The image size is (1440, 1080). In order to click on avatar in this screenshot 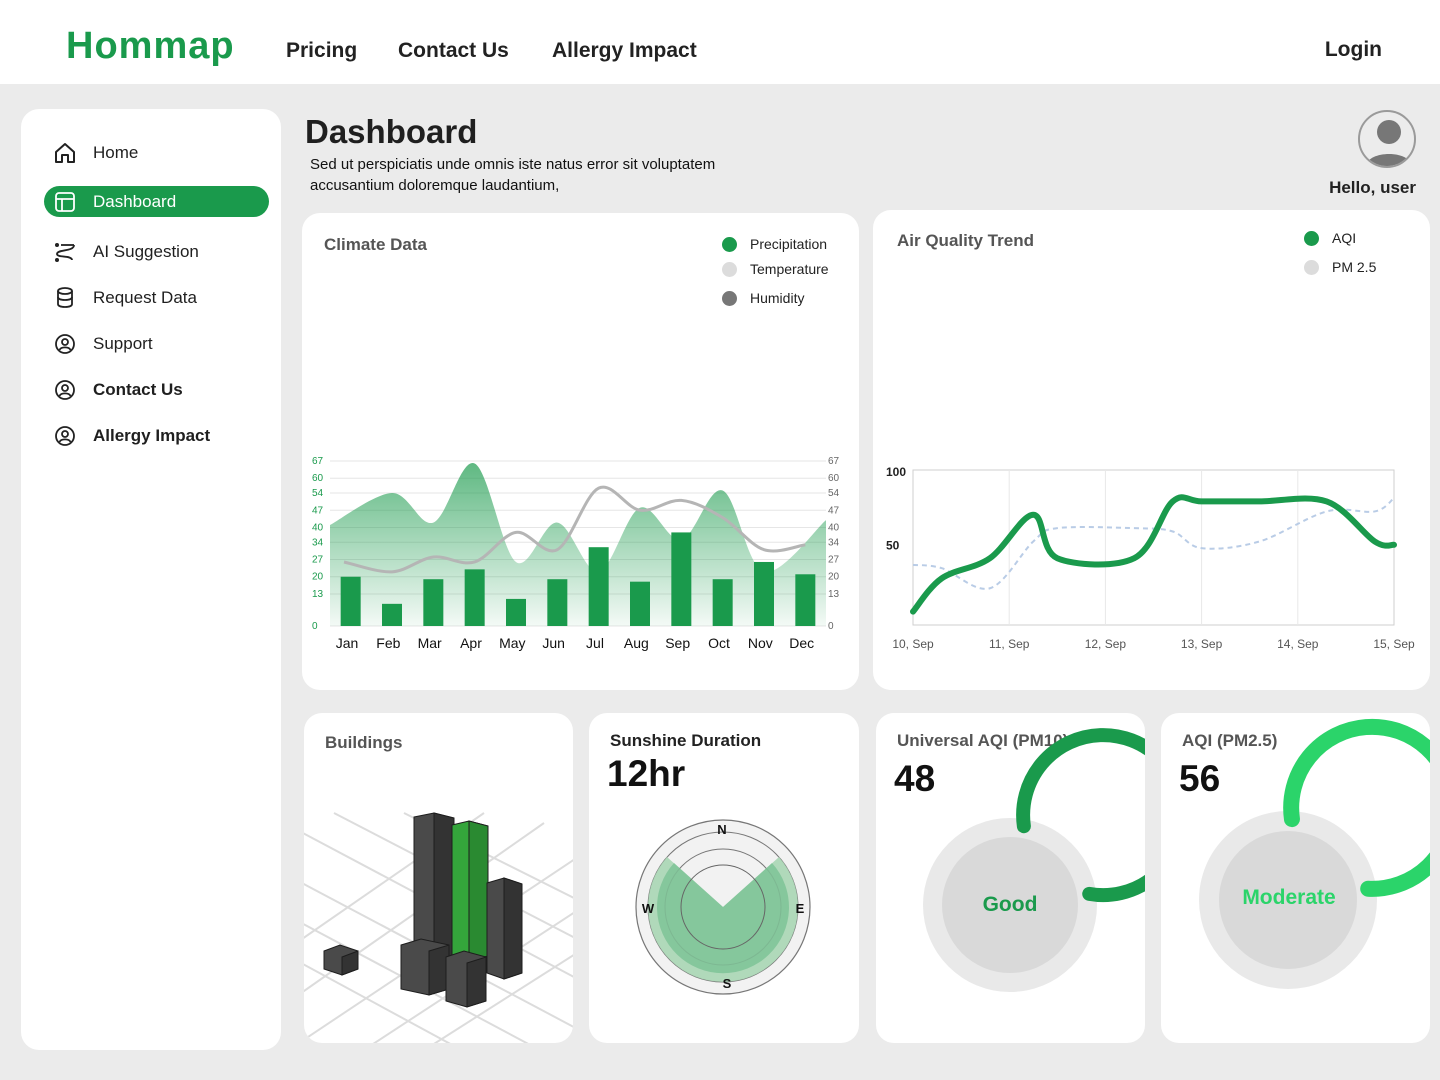, I will do `click(1387, 139)`.